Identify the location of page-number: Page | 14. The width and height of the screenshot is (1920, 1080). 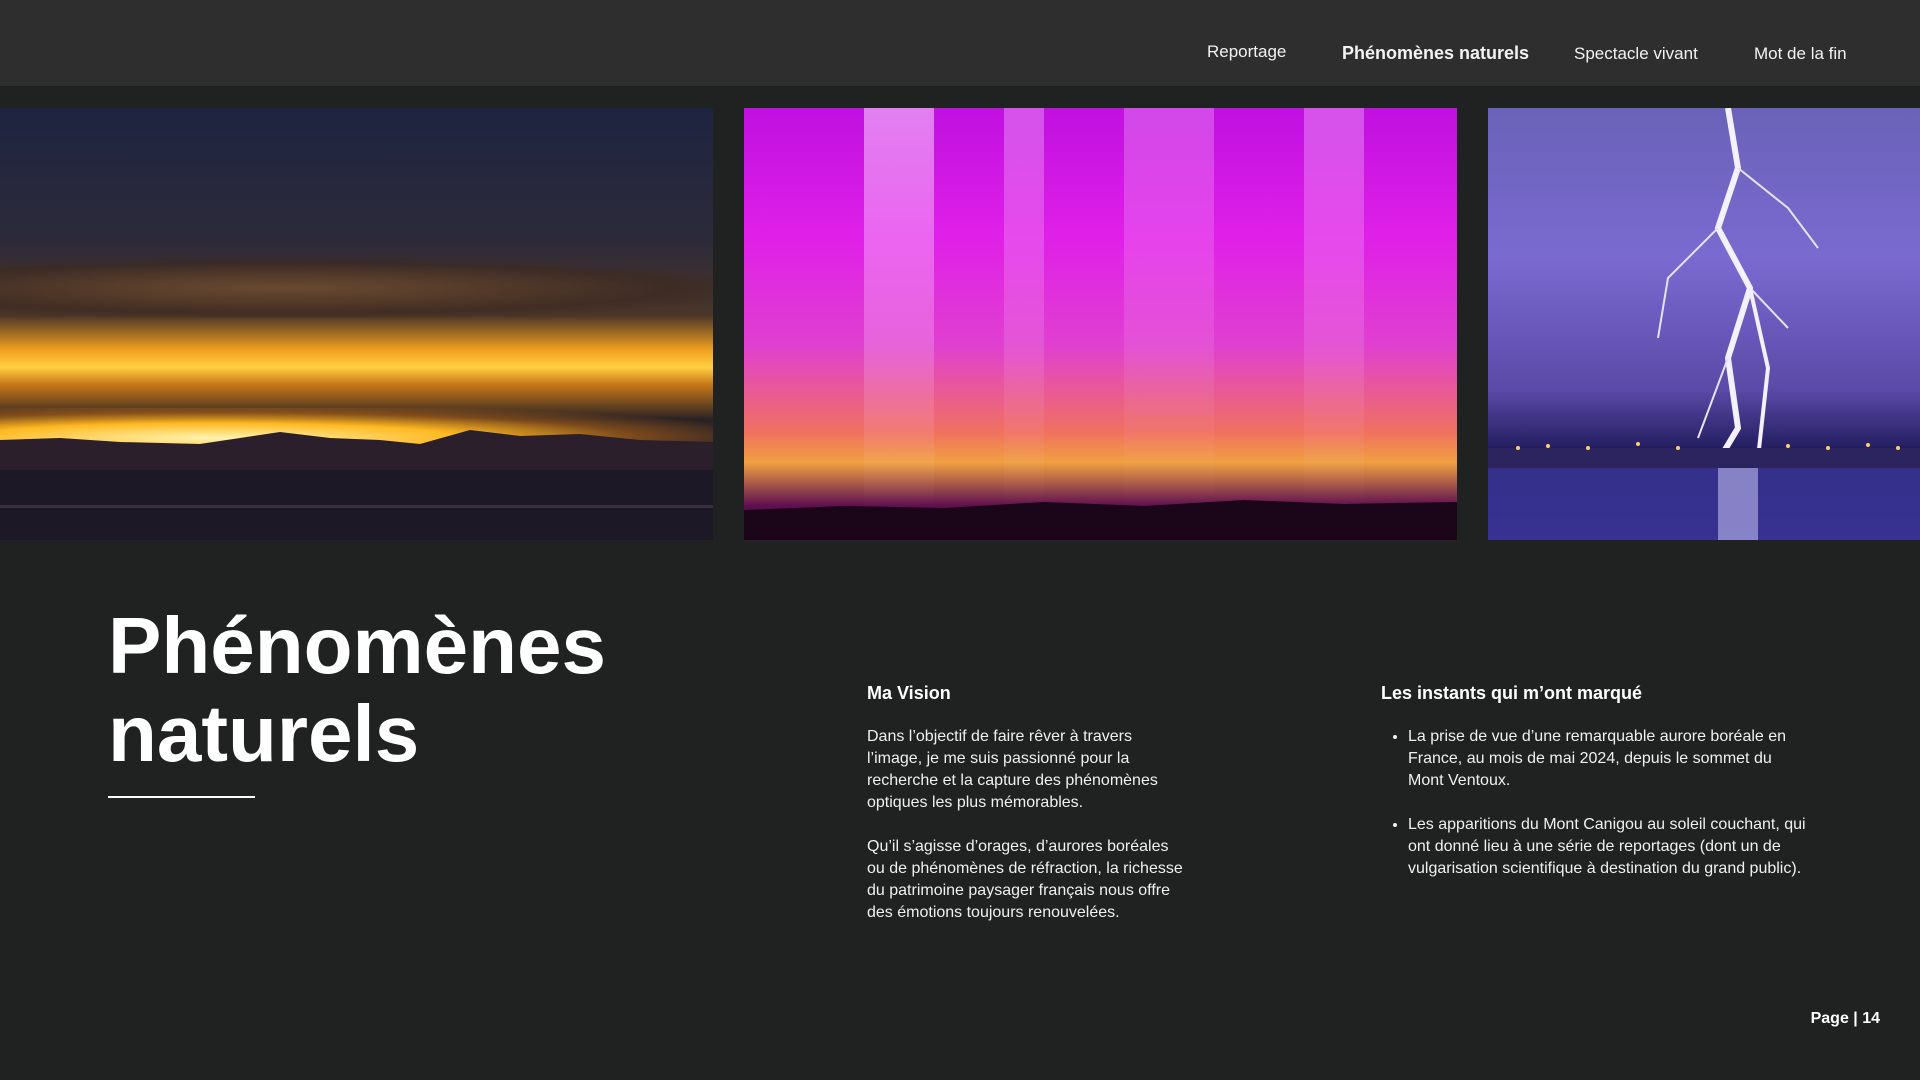
(1845, 1018).